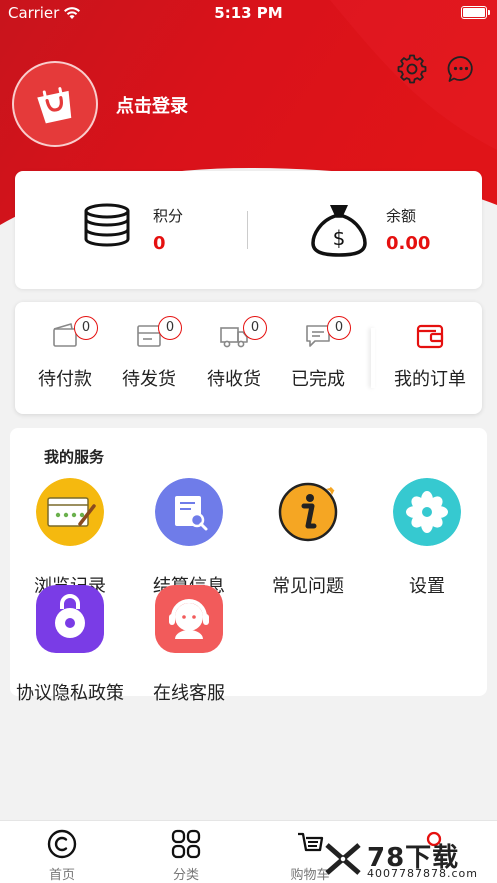 Image resolution: width=497 pixels, height=883 pixels. Describe the element at coordinates (107, 225) in the screenshot. I see `coin-stack-icon` at that location.